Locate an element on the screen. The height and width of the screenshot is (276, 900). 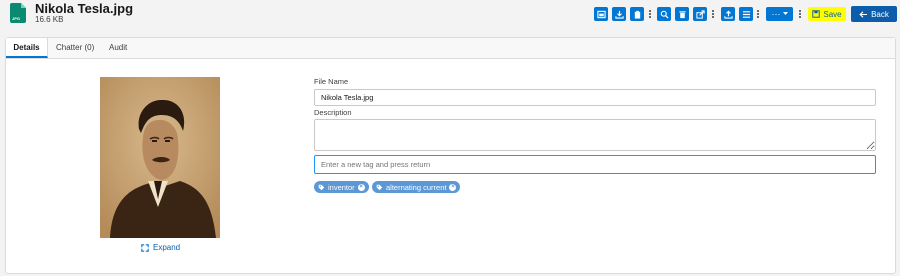
clipboard-icon is located at coordinates (637, 14).